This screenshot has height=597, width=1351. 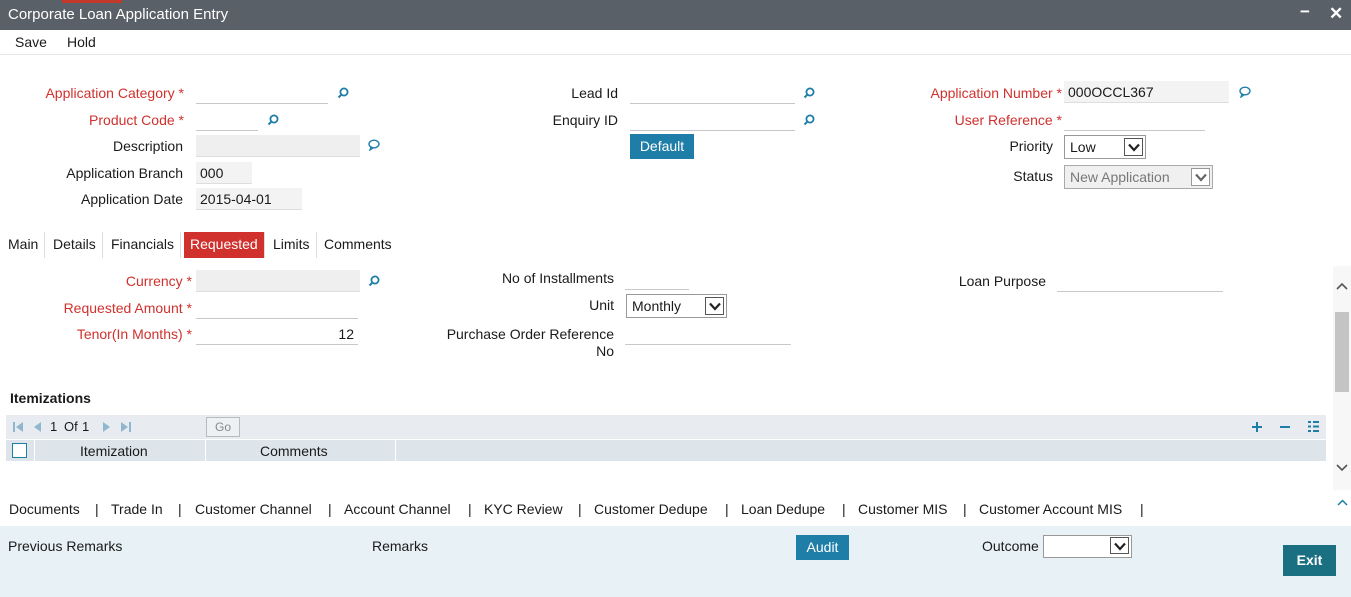 What do you see at coordinates (1083, 147) in the screenshot?
I see `priority-value: Low` at bounding box center [1083, 147].